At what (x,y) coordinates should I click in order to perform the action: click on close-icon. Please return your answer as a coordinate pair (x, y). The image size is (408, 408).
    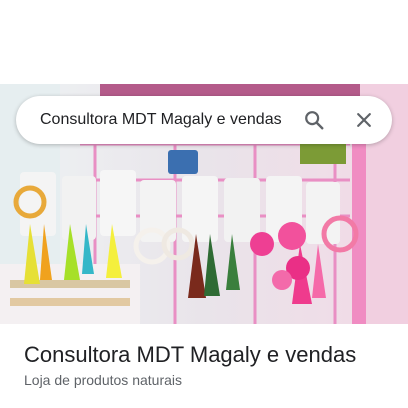
    Looking at the image, I should click on (364, 120).